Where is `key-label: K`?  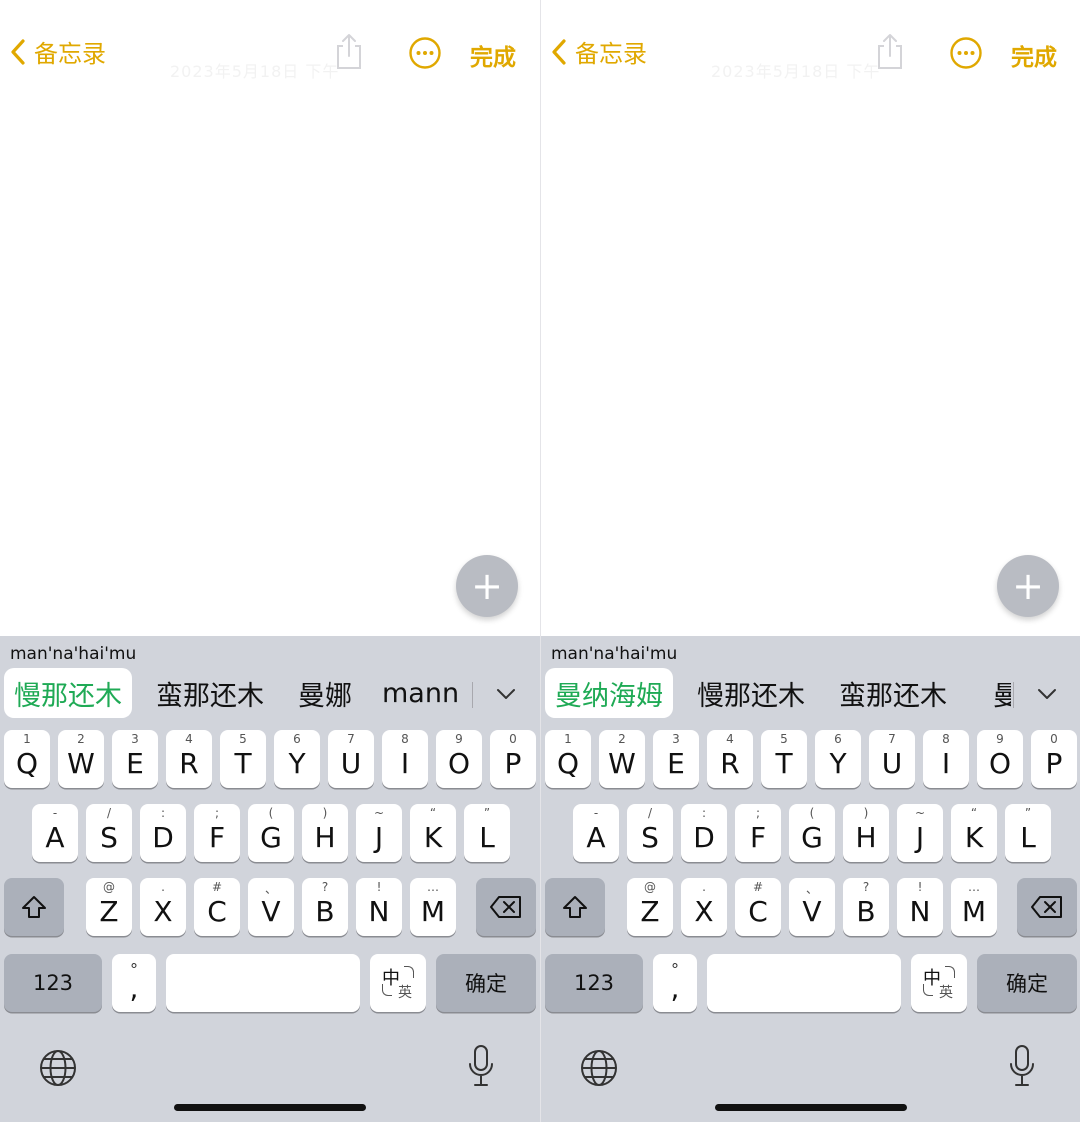
key-label: K is located at coordinates (433, 837).